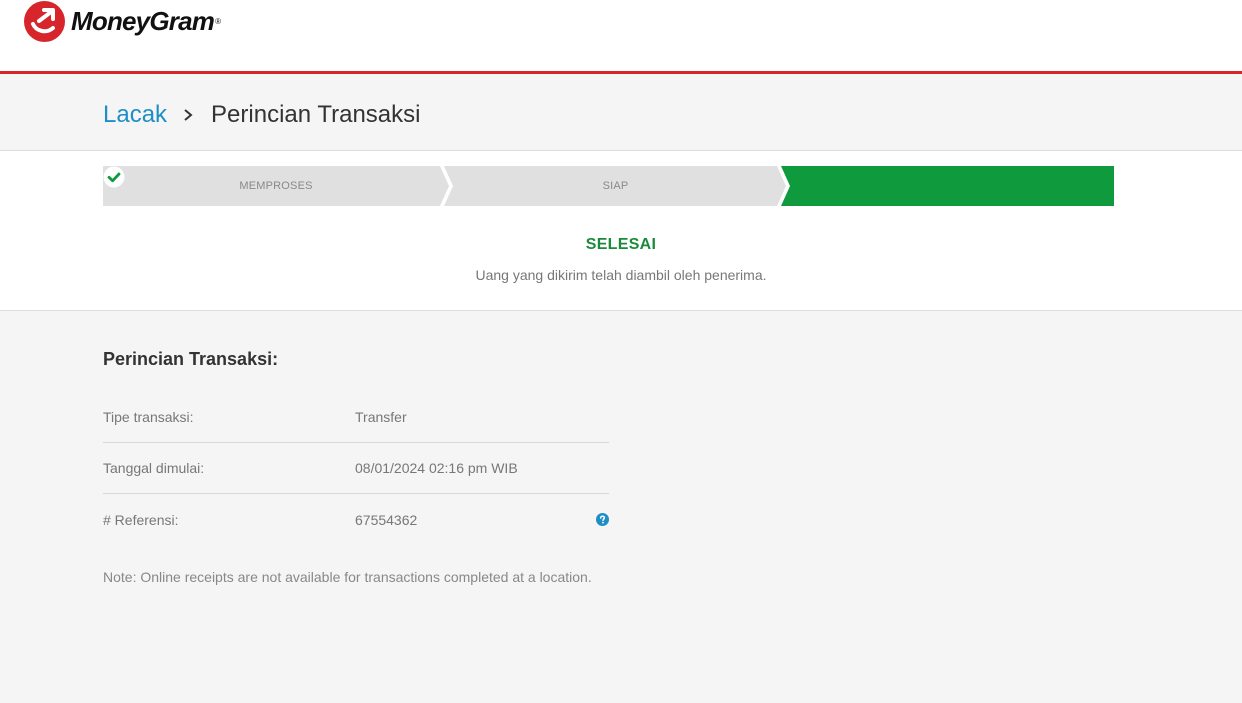 The width and height of the screenshot is (1242, 703). What do you see at coordinates (135, 115) in the screenshot?
I see `breadcrumb-track-link: Lacak` at bounding box center [135, 115].